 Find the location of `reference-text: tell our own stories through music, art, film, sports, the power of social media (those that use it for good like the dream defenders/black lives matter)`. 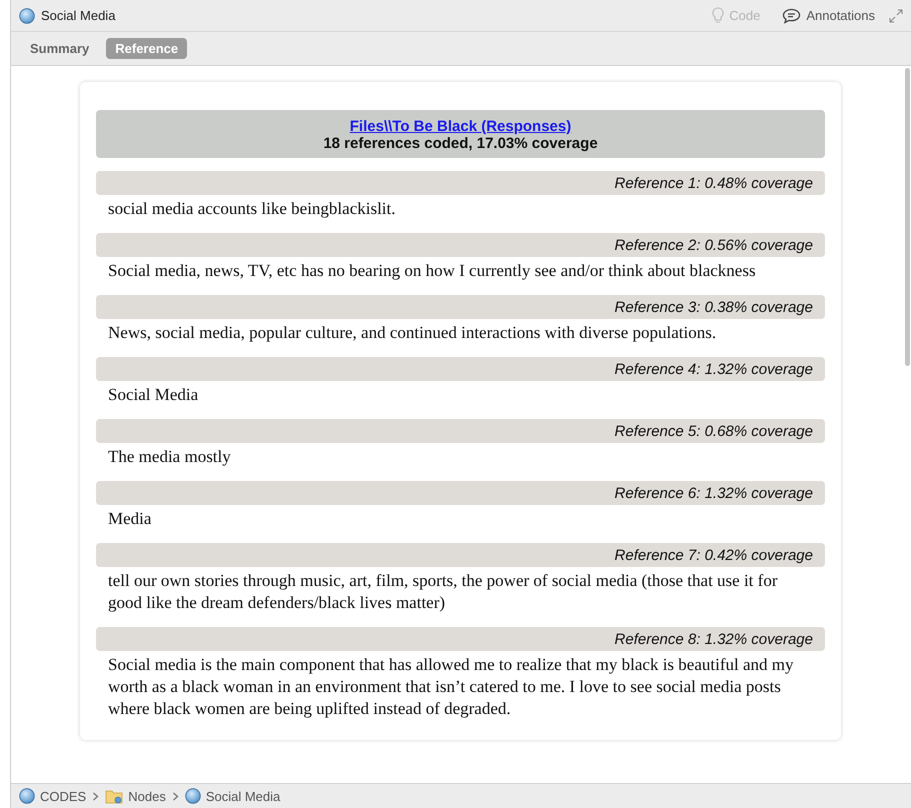

reference-text: tell our own stories through music, art, film, sports, the power of social media (those that use it for good like the dream defenders/black lives matter) is located at coordinates (442, 592).